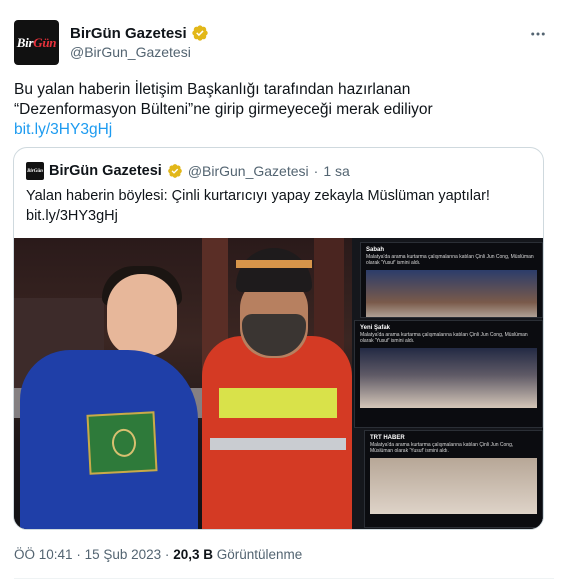 This screenshot has height=587, width=566. Describe the element at coordinates (336, 171) in the screenshot. I see `quoted-timestamp: 1 sa` at that location.